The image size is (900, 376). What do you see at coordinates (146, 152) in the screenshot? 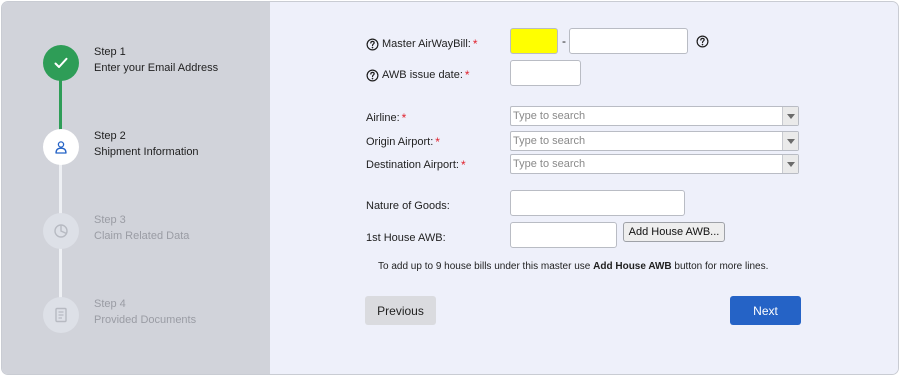
I see `step-2-title: Shipment Information` at bounding box center [146, 152].